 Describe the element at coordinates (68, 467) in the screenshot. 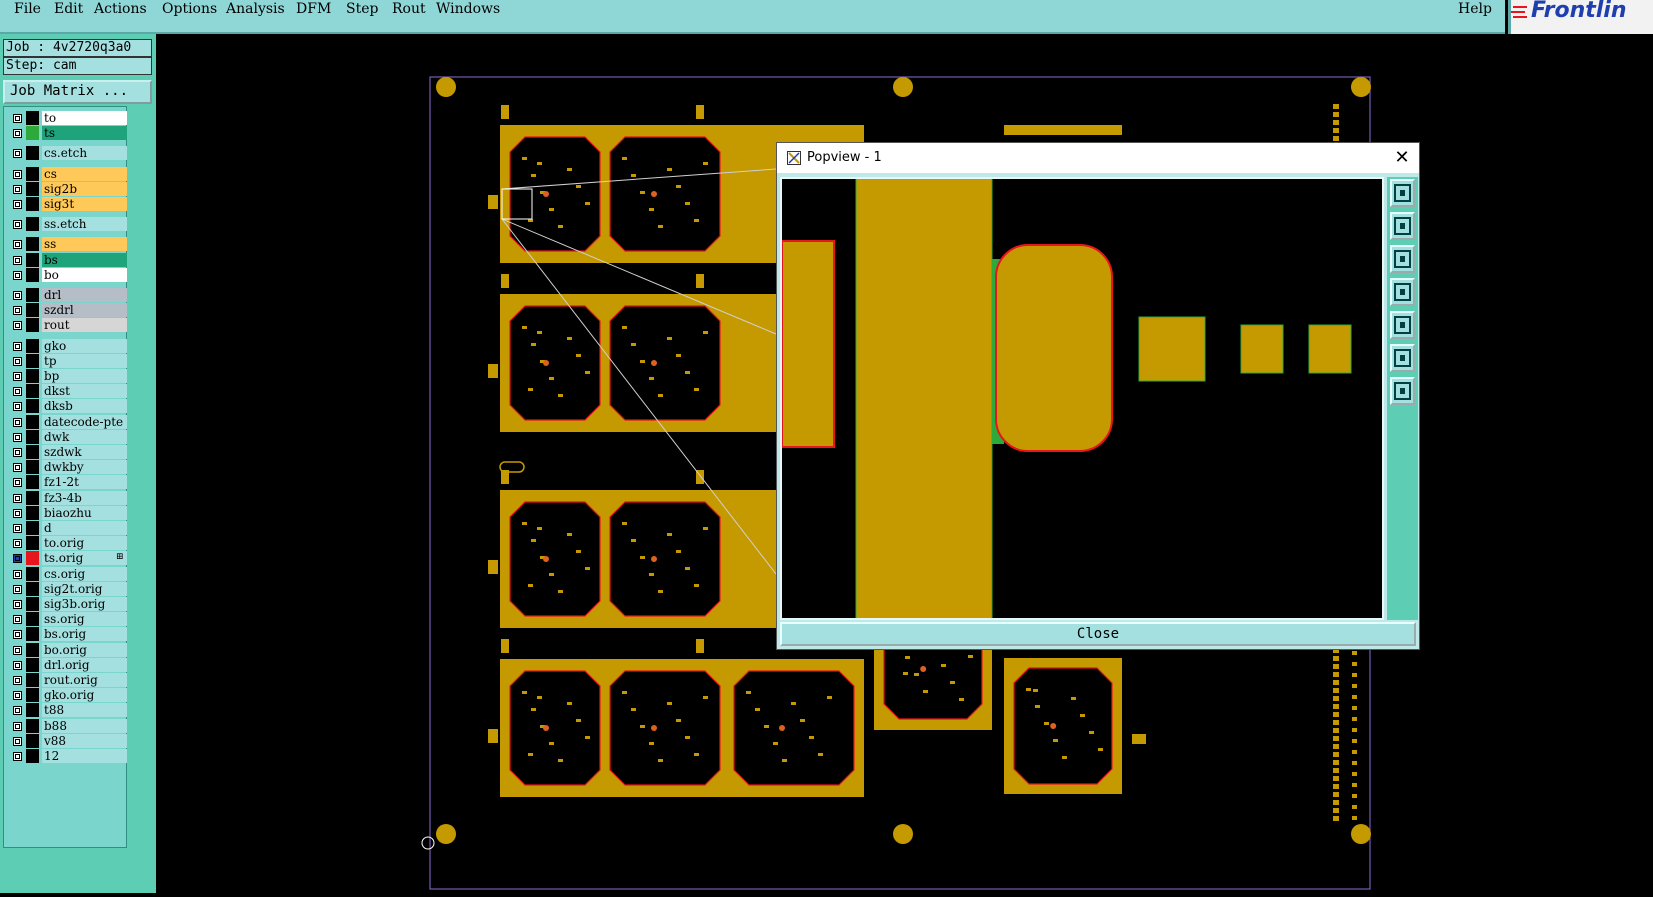

I see `layer-row: dwkby` at that location.